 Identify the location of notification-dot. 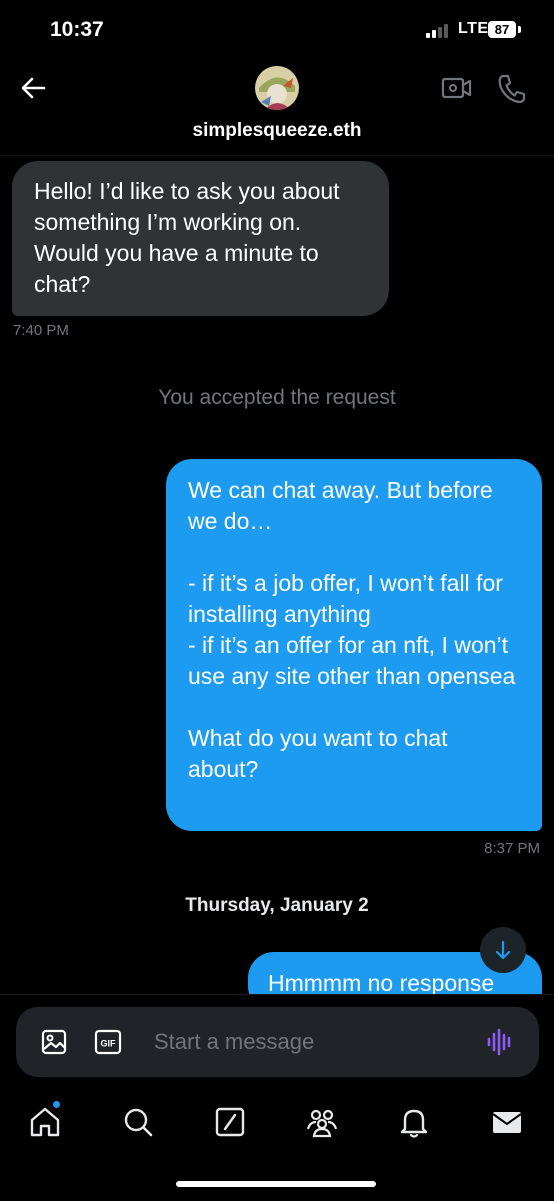
(56, 1104).